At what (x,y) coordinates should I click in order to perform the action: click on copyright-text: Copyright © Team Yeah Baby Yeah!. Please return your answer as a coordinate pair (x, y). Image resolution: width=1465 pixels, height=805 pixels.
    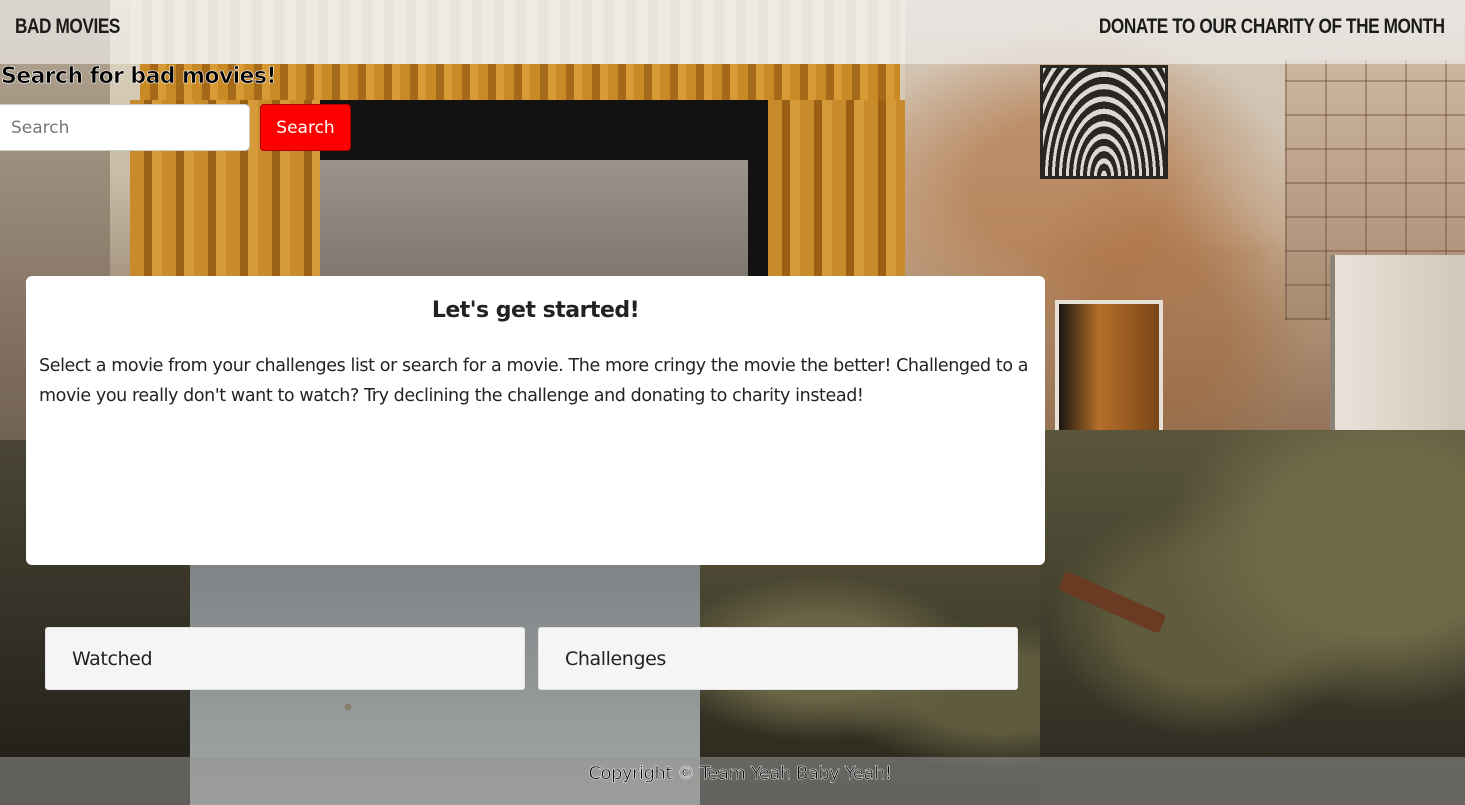
    Looking at the image, I should click on (740, 774).